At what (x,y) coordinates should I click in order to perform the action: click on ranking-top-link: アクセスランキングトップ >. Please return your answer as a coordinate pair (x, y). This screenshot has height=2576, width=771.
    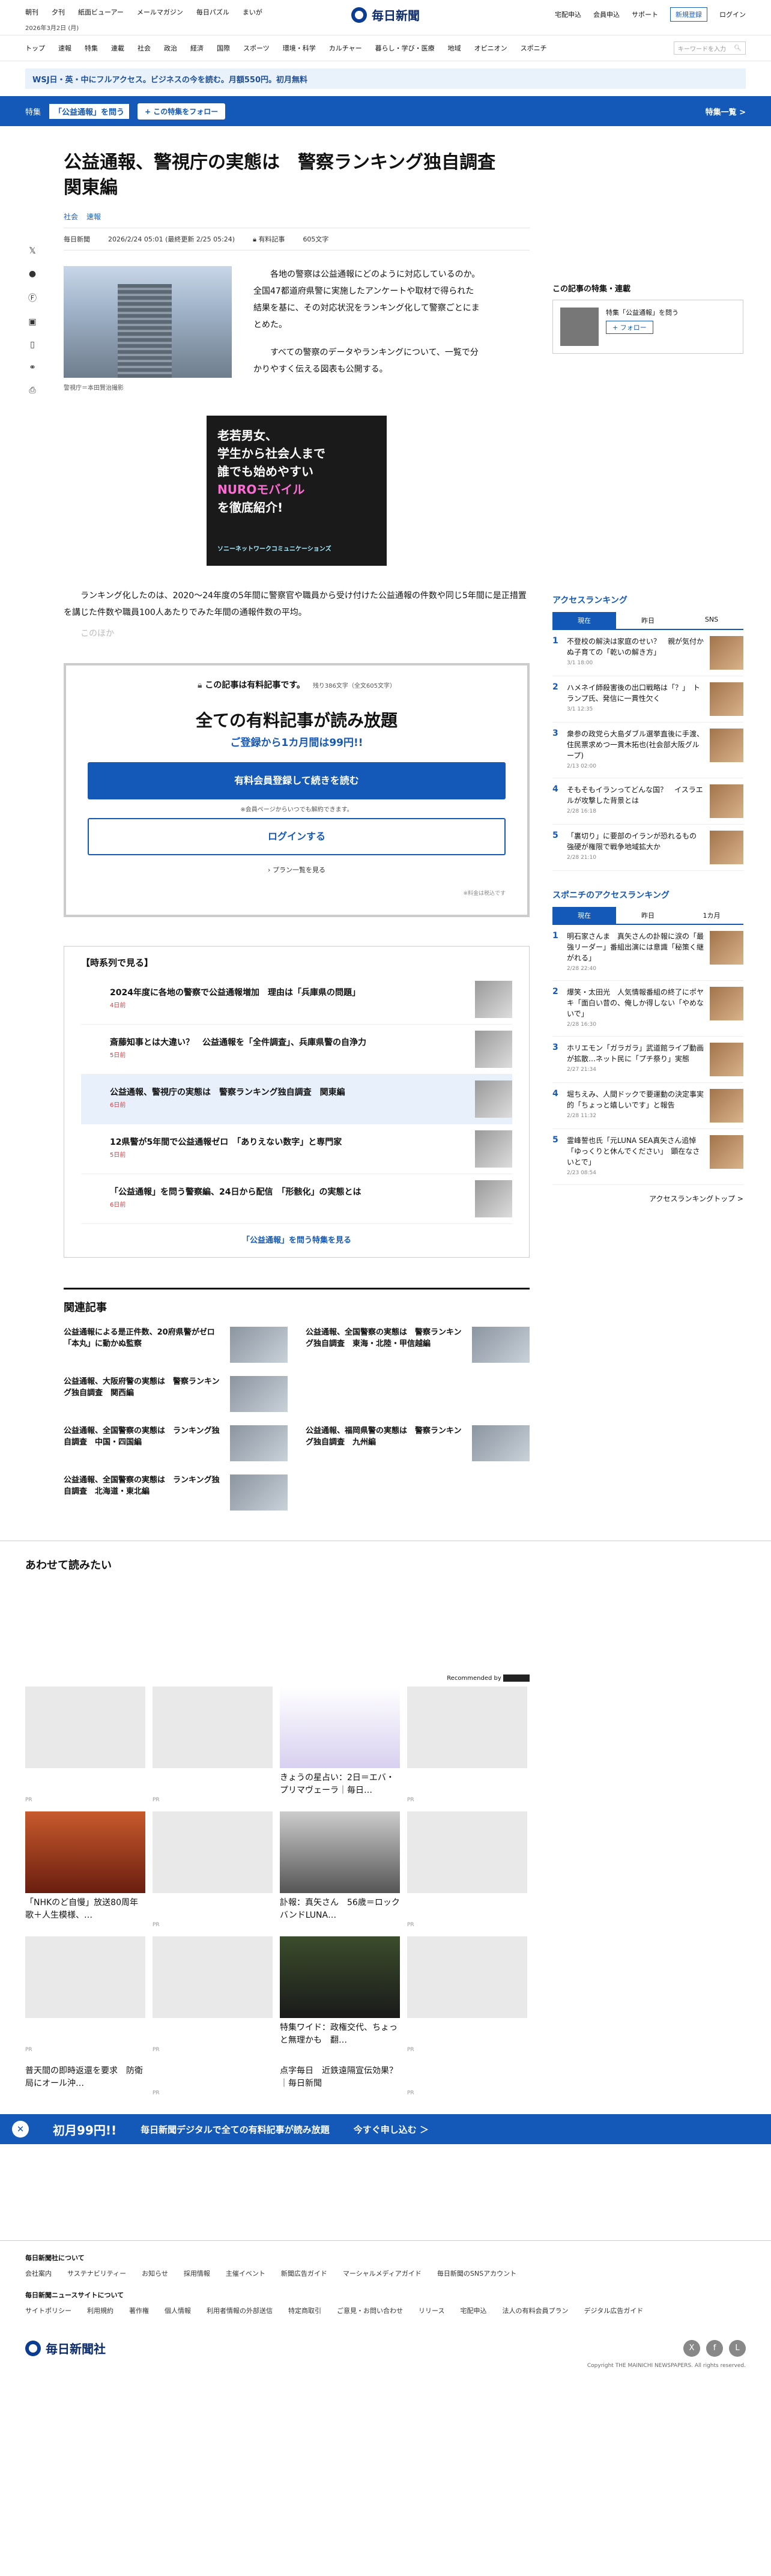
    Looking at the image, I should click on (647, 1198).